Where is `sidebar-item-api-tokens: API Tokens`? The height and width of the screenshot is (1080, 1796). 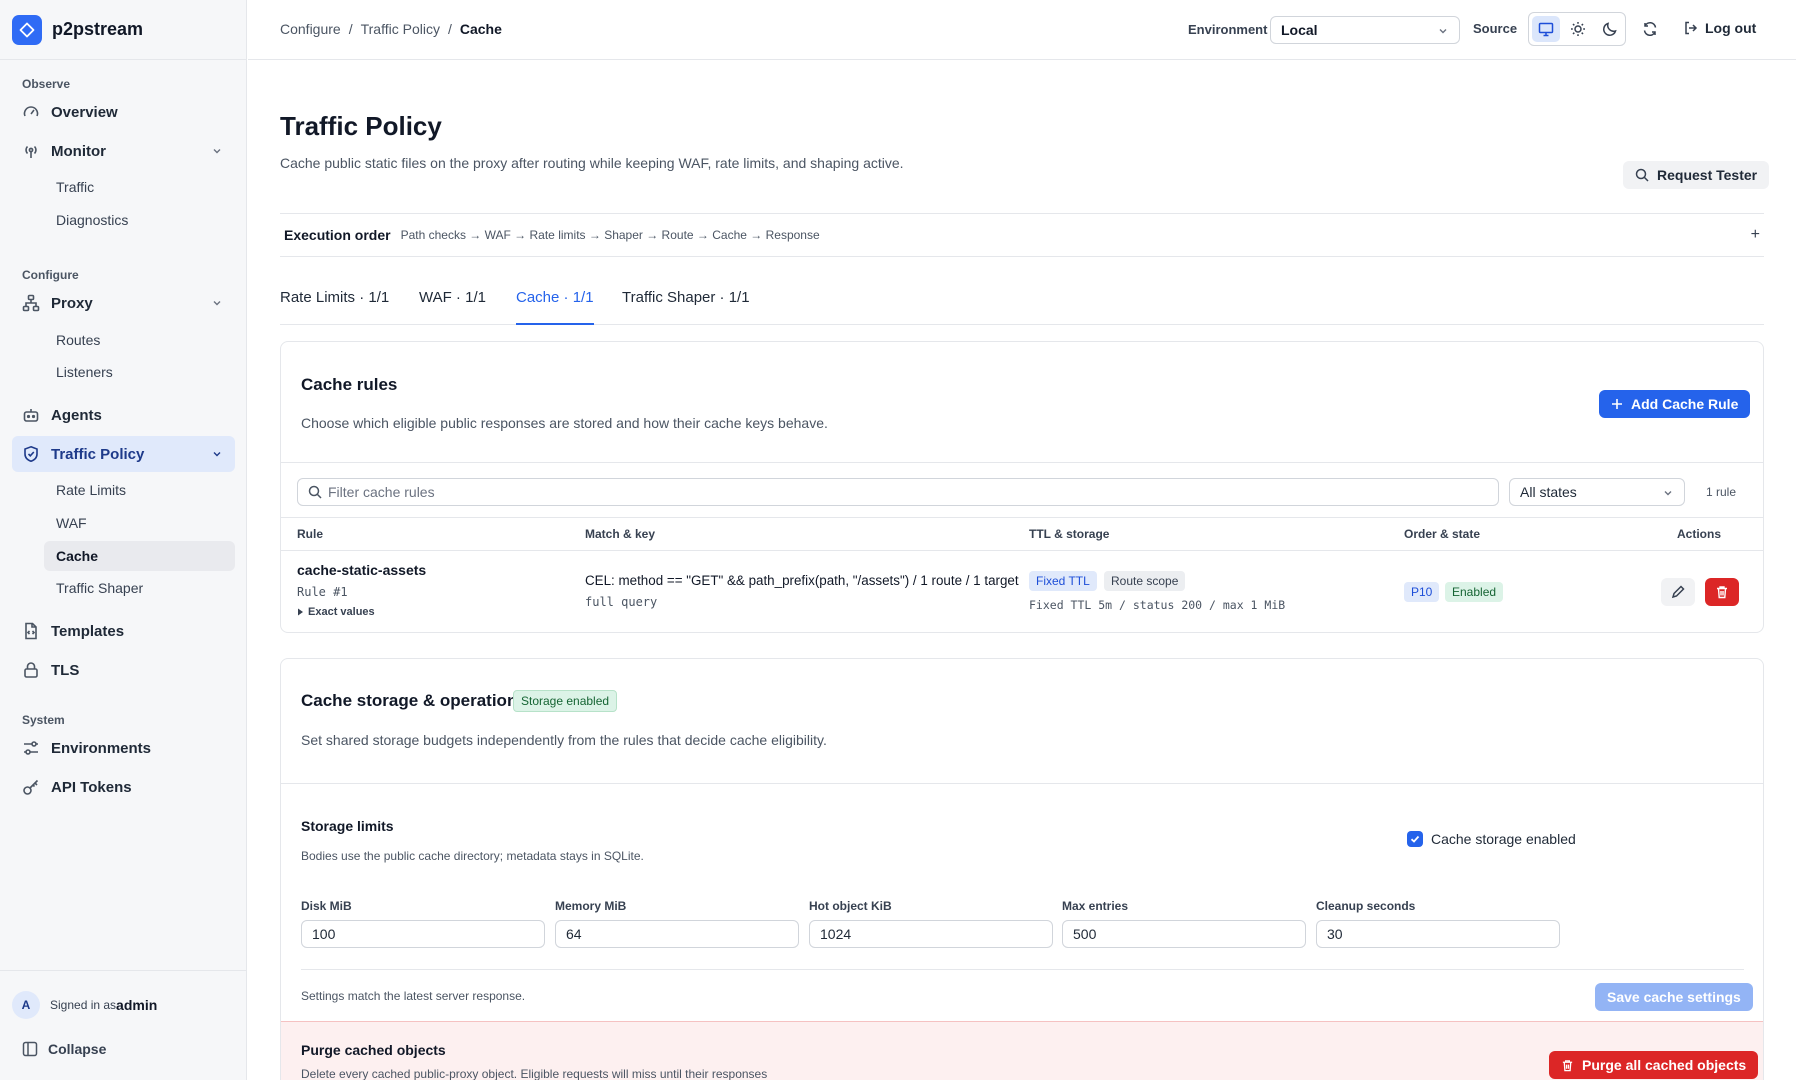 sidebar-item-api-tokens: API Tokens is located at coordinates (123, 787).